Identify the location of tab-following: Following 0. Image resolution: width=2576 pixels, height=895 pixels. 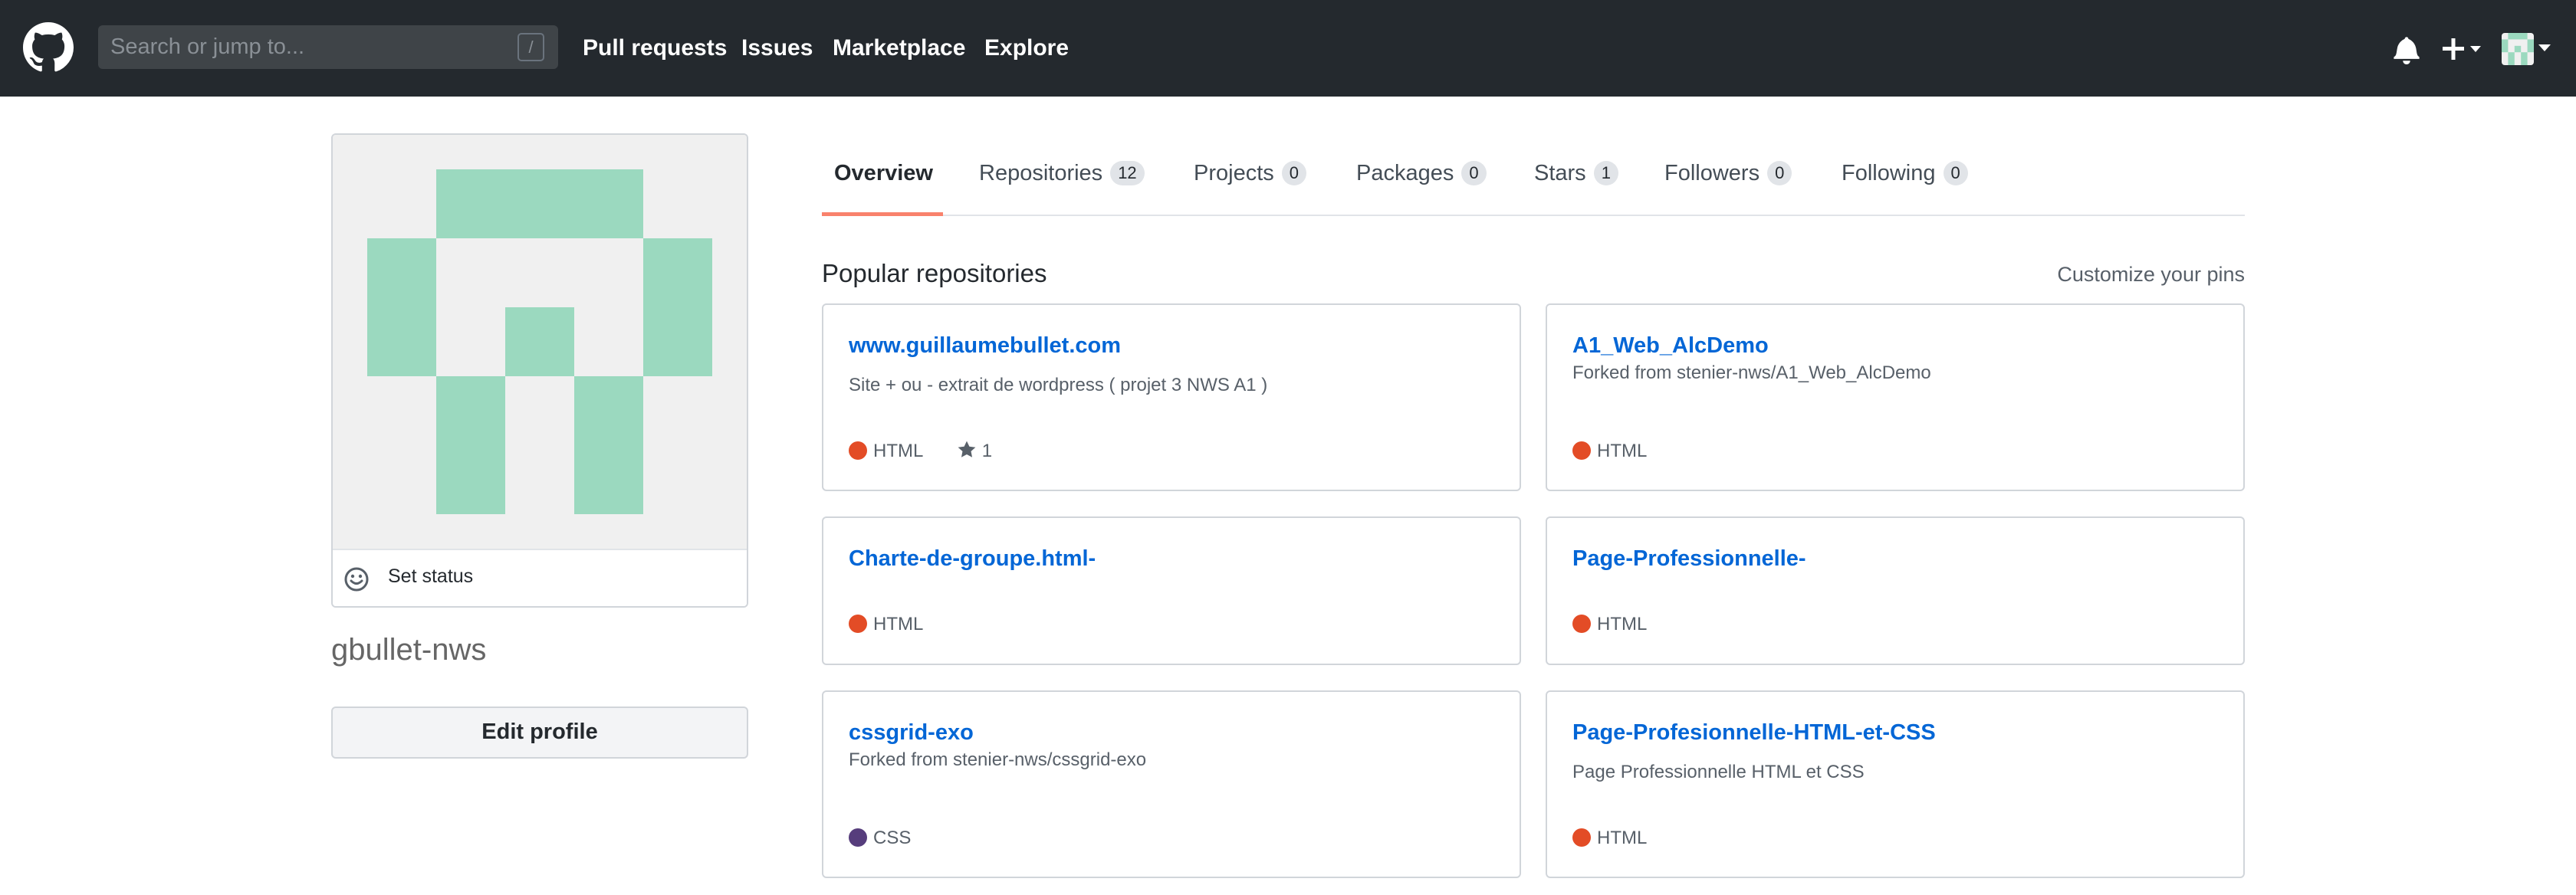
(1905, 173).